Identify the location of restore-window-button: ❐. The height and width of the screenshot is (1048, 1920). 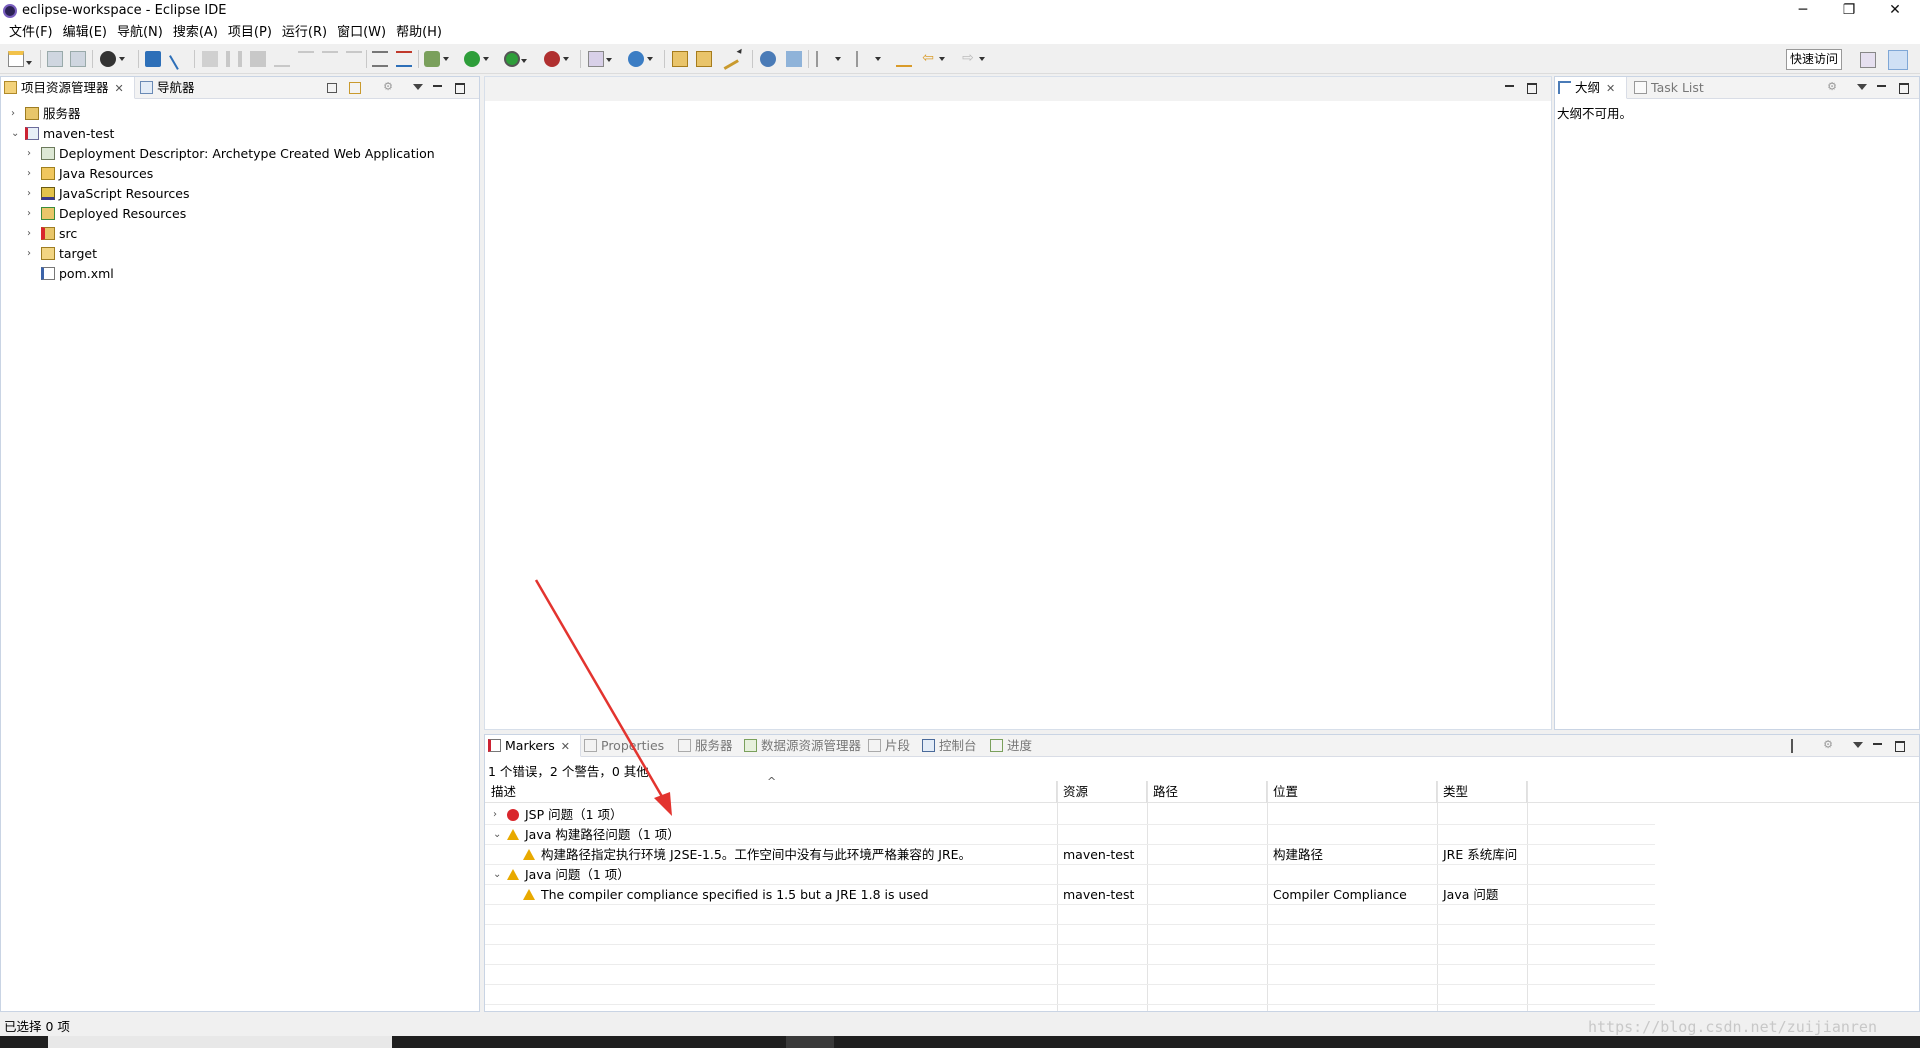
(1849, 11).